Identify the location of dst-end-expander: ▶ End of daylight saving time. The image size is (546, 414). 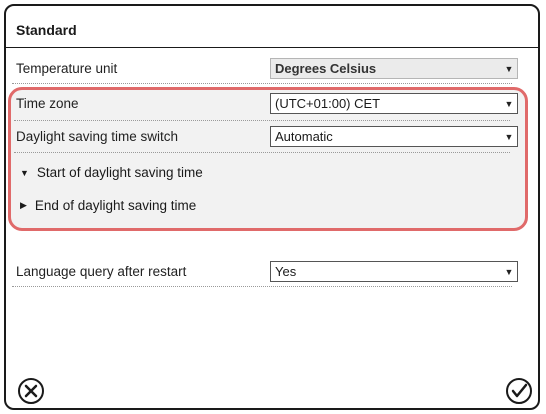
(108, 205).